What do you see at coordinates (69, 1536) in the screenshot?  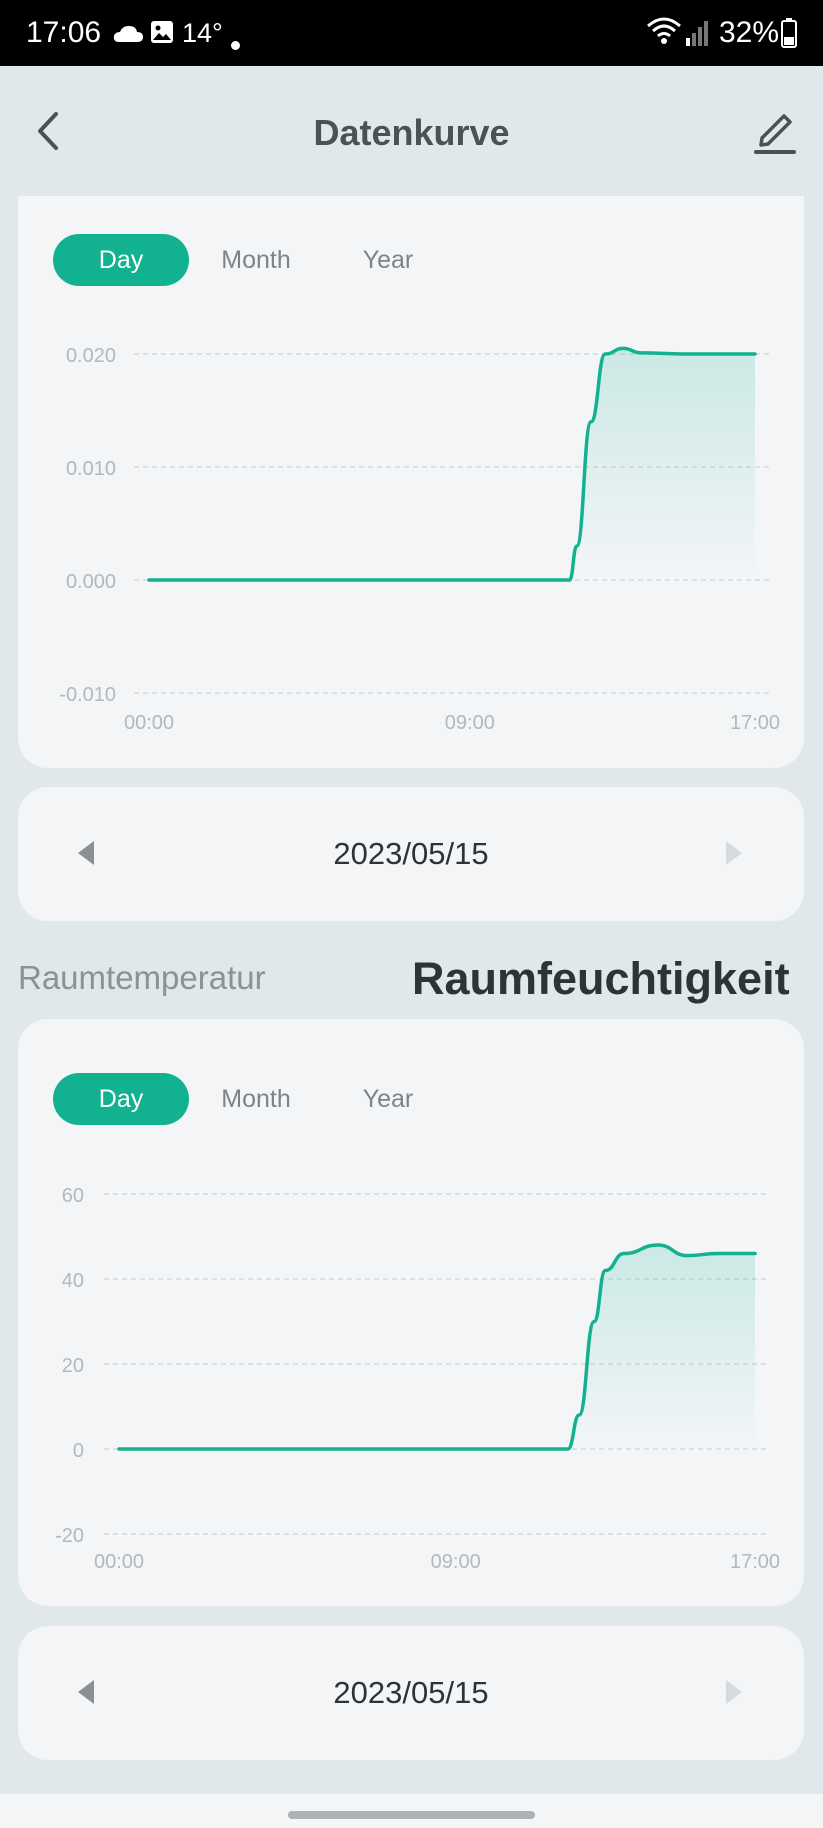 I see `y-tick-label: -20` at bounding box center [69, 1536].